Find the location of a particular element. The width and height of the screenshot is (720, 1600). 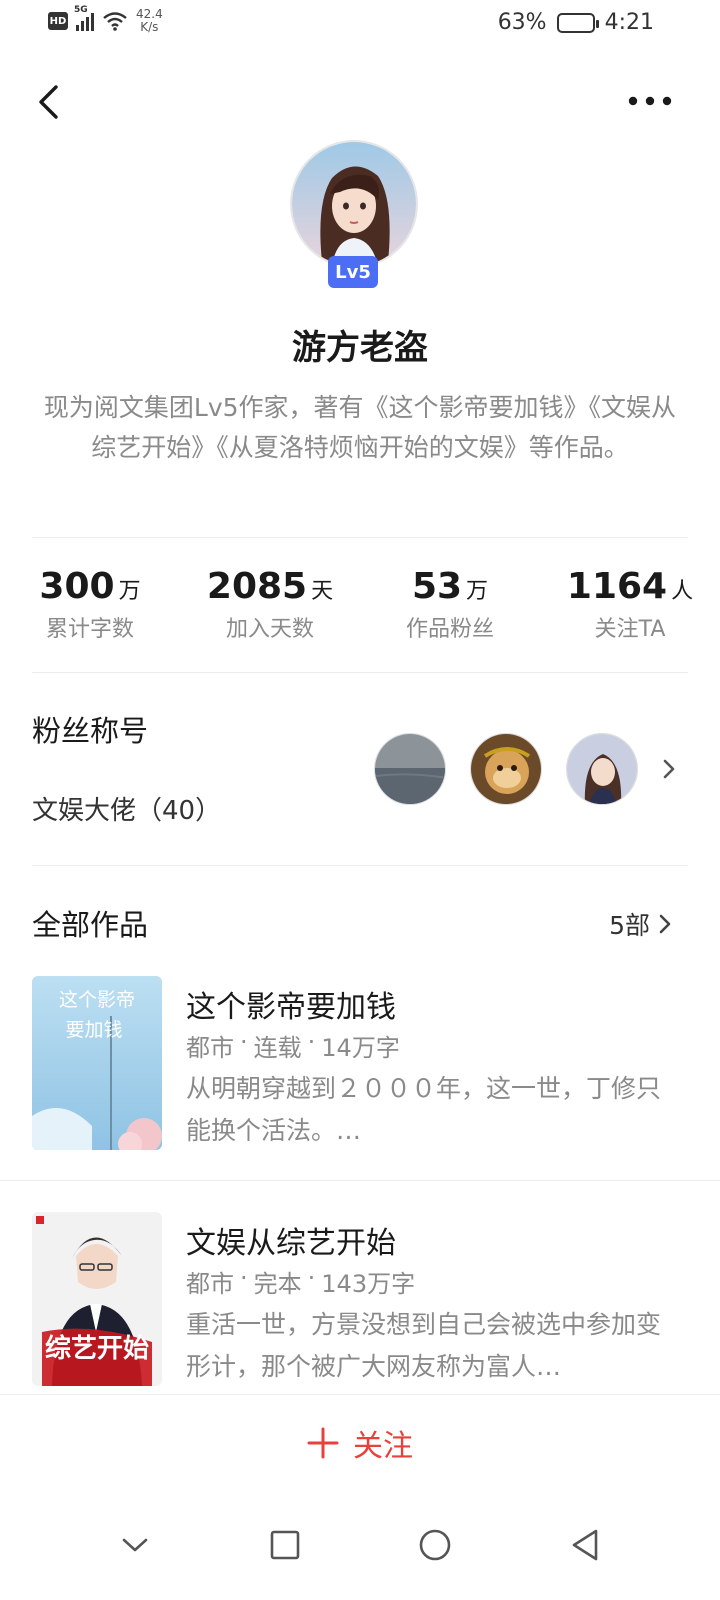

more-button is located at coordinates (650, 101).